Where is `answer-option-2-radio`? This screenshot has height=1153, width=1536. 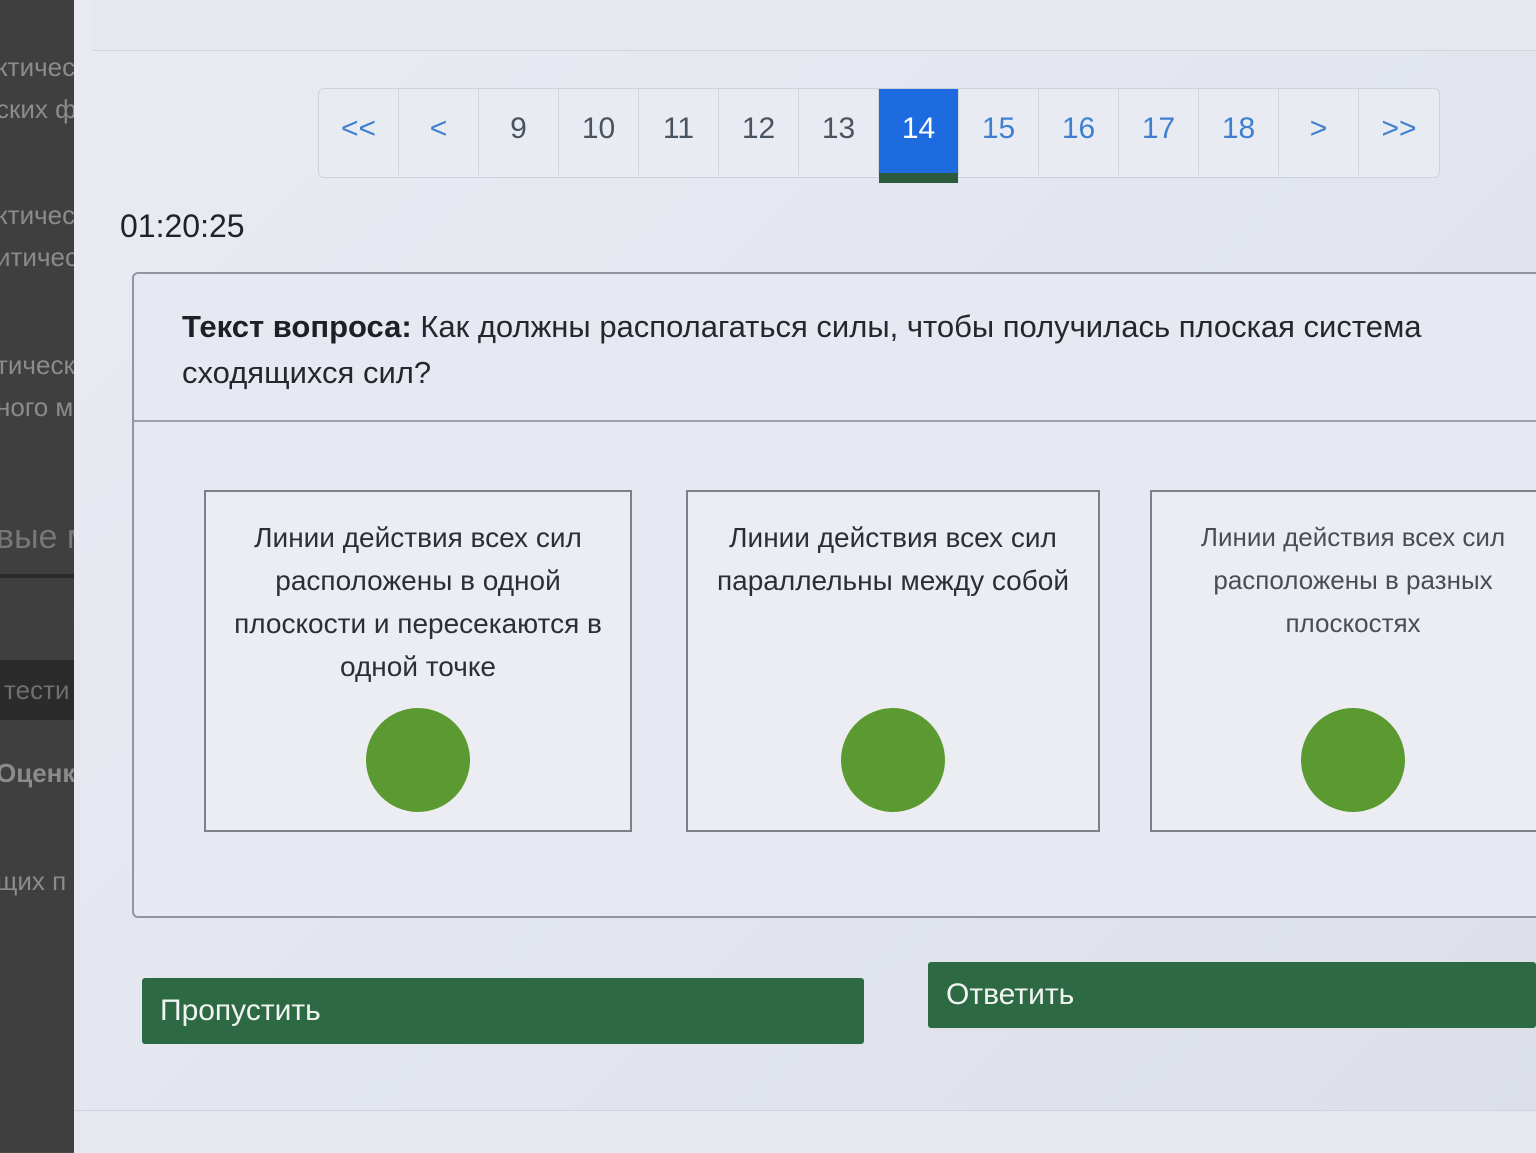
answer-option-2-radio is located at coordinates (893, 760).